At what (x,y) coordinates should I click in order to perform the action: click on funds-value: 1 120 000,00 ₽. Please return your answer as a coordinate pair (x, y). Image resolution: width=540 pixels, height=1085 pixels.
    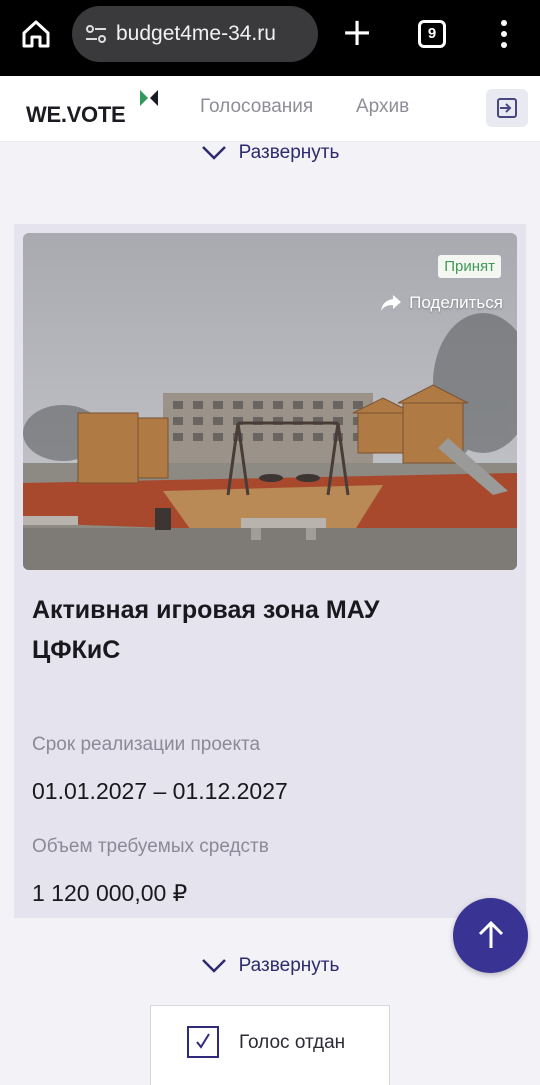
    Looking at the image, I should click on (110, 893).